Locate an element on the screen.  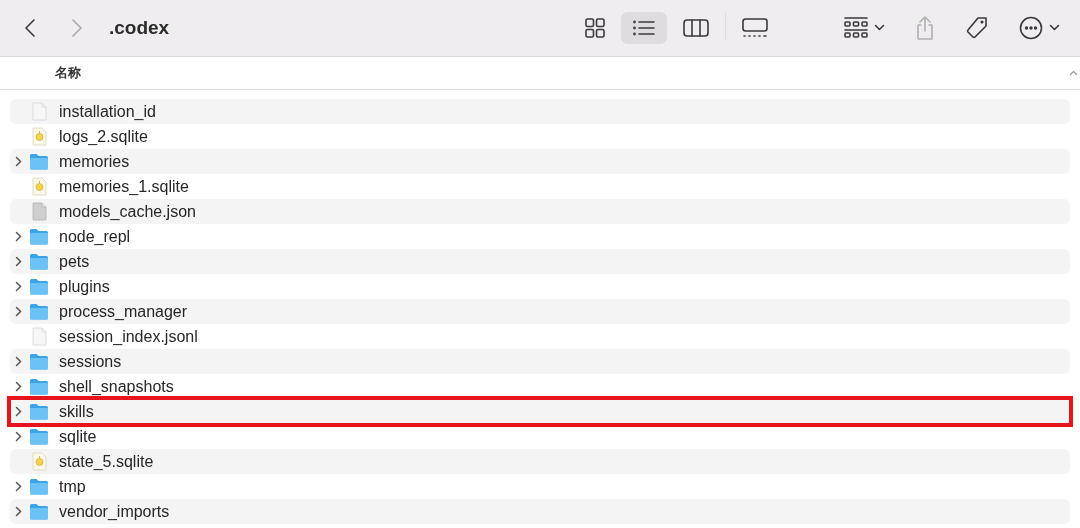
file-row: pets is located at coordinates (540, 261).